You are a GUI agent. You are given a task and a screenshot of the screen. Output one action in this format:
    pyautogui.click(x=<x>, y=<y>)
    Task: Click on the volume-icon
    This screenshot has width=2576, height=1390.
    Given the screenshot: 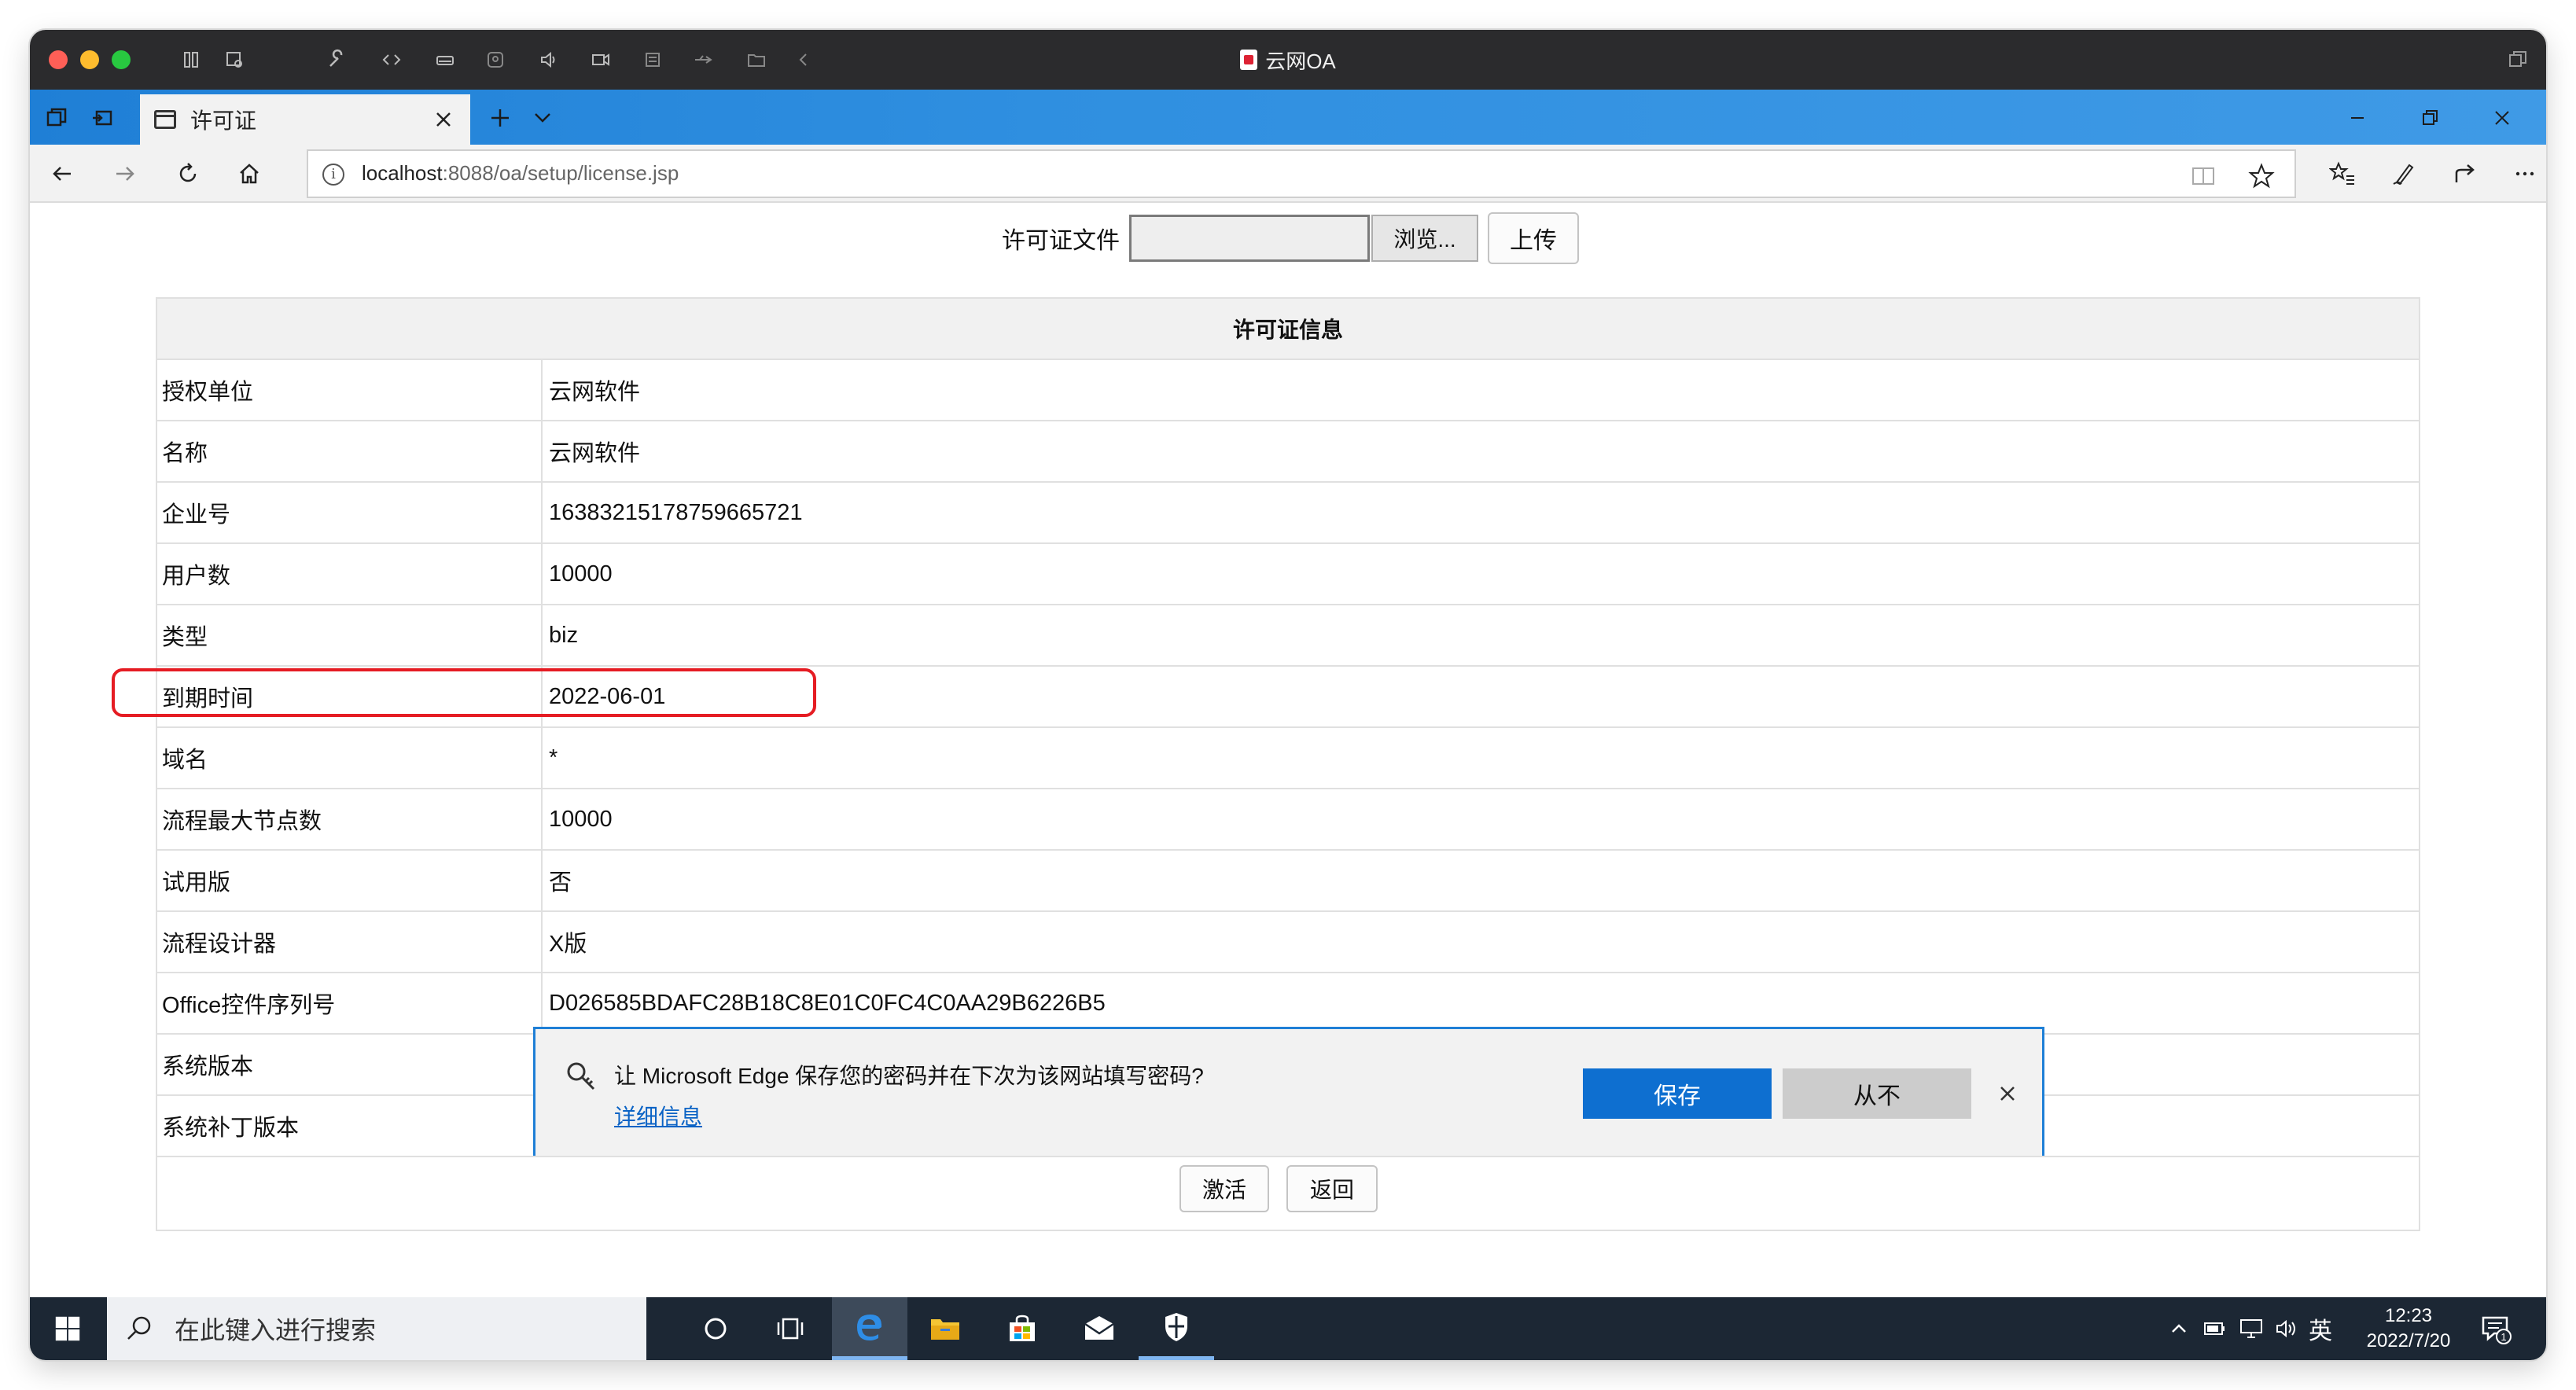 What is the action you would take?
    pyautogui.click(x=2287, y=1328)
    